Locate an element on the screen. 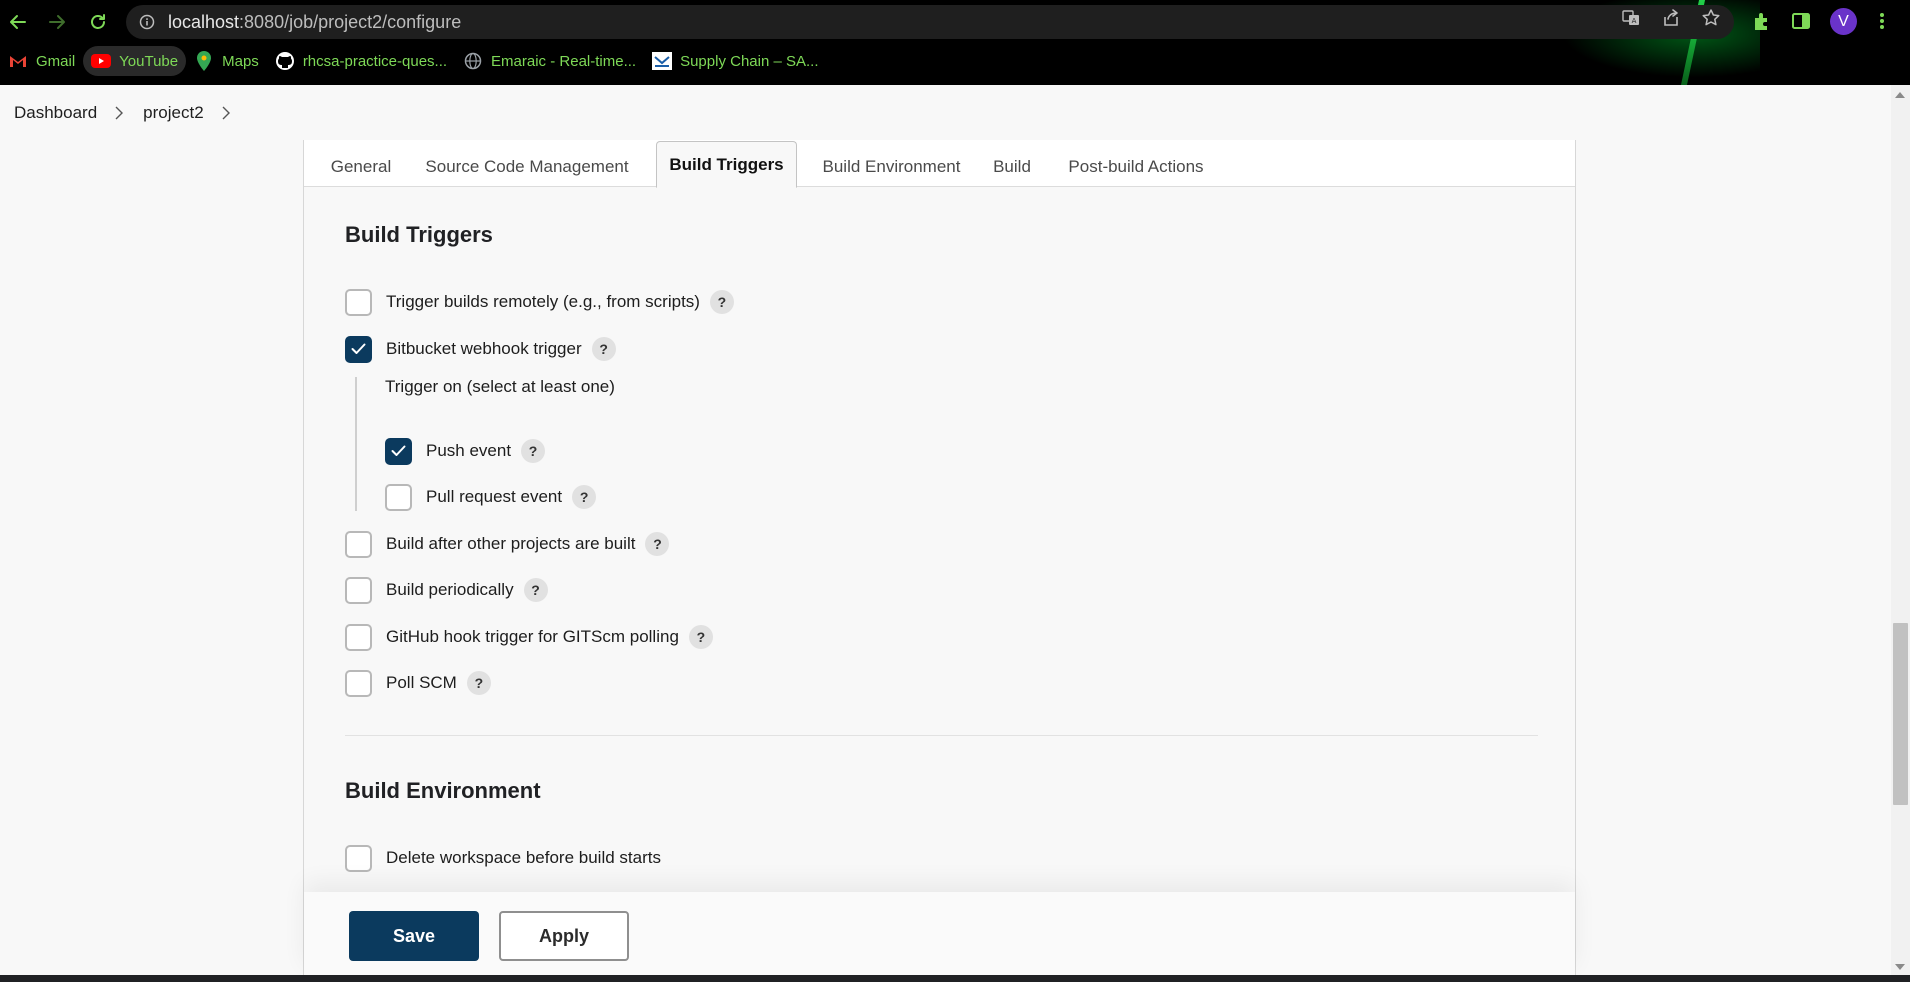  tab-build: Build is located at coordinates (1012, 166).